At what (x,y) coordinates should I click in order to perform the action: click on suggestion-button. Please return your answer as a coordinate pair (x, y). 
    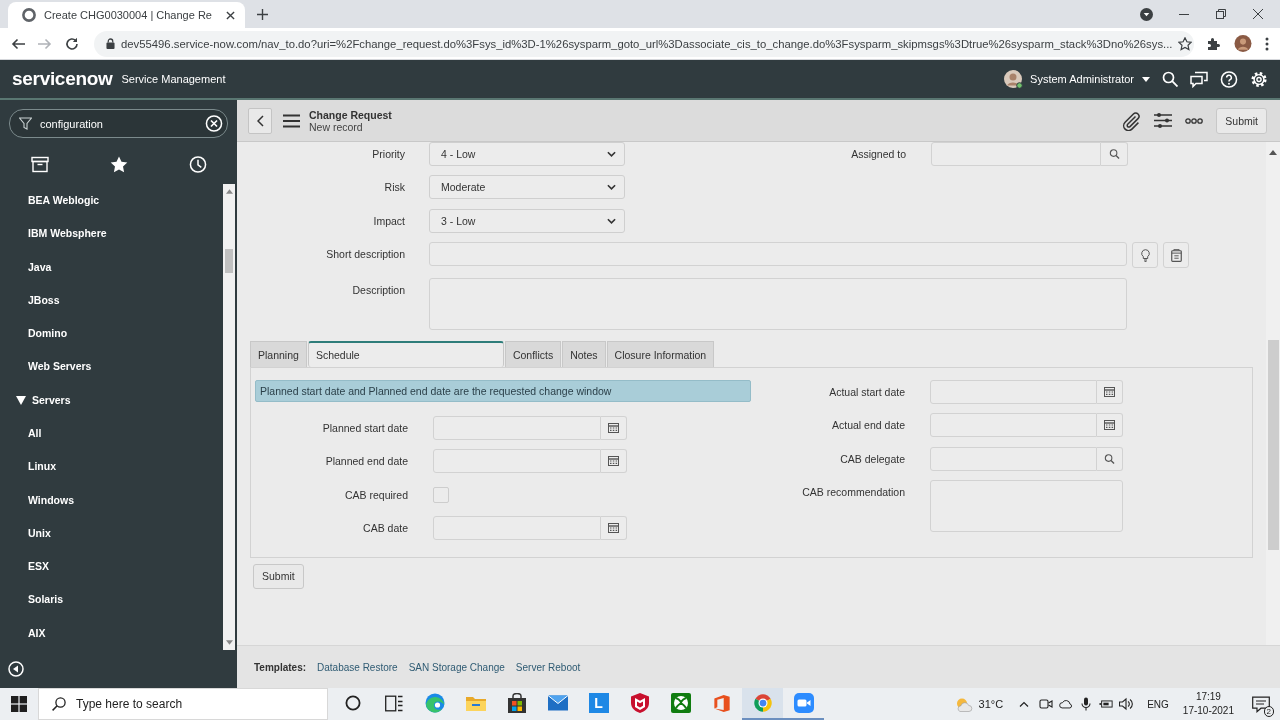
    Looking at the image, I should click on (1145, 255).